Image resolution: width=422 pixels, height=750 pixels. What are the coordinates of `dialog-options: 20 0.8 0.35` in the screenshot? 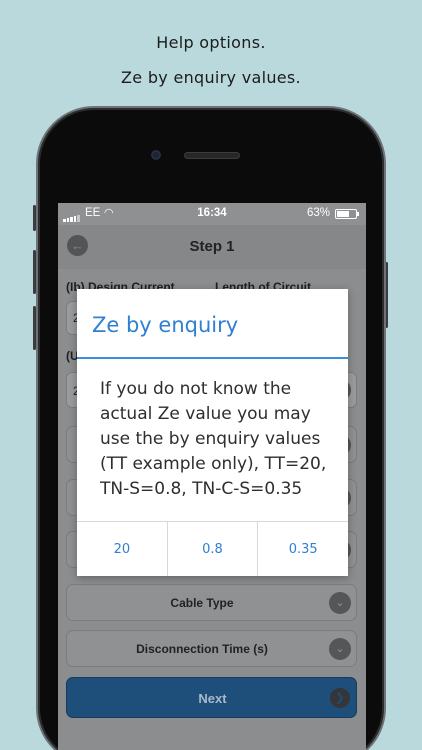 It's located at (212, 548).